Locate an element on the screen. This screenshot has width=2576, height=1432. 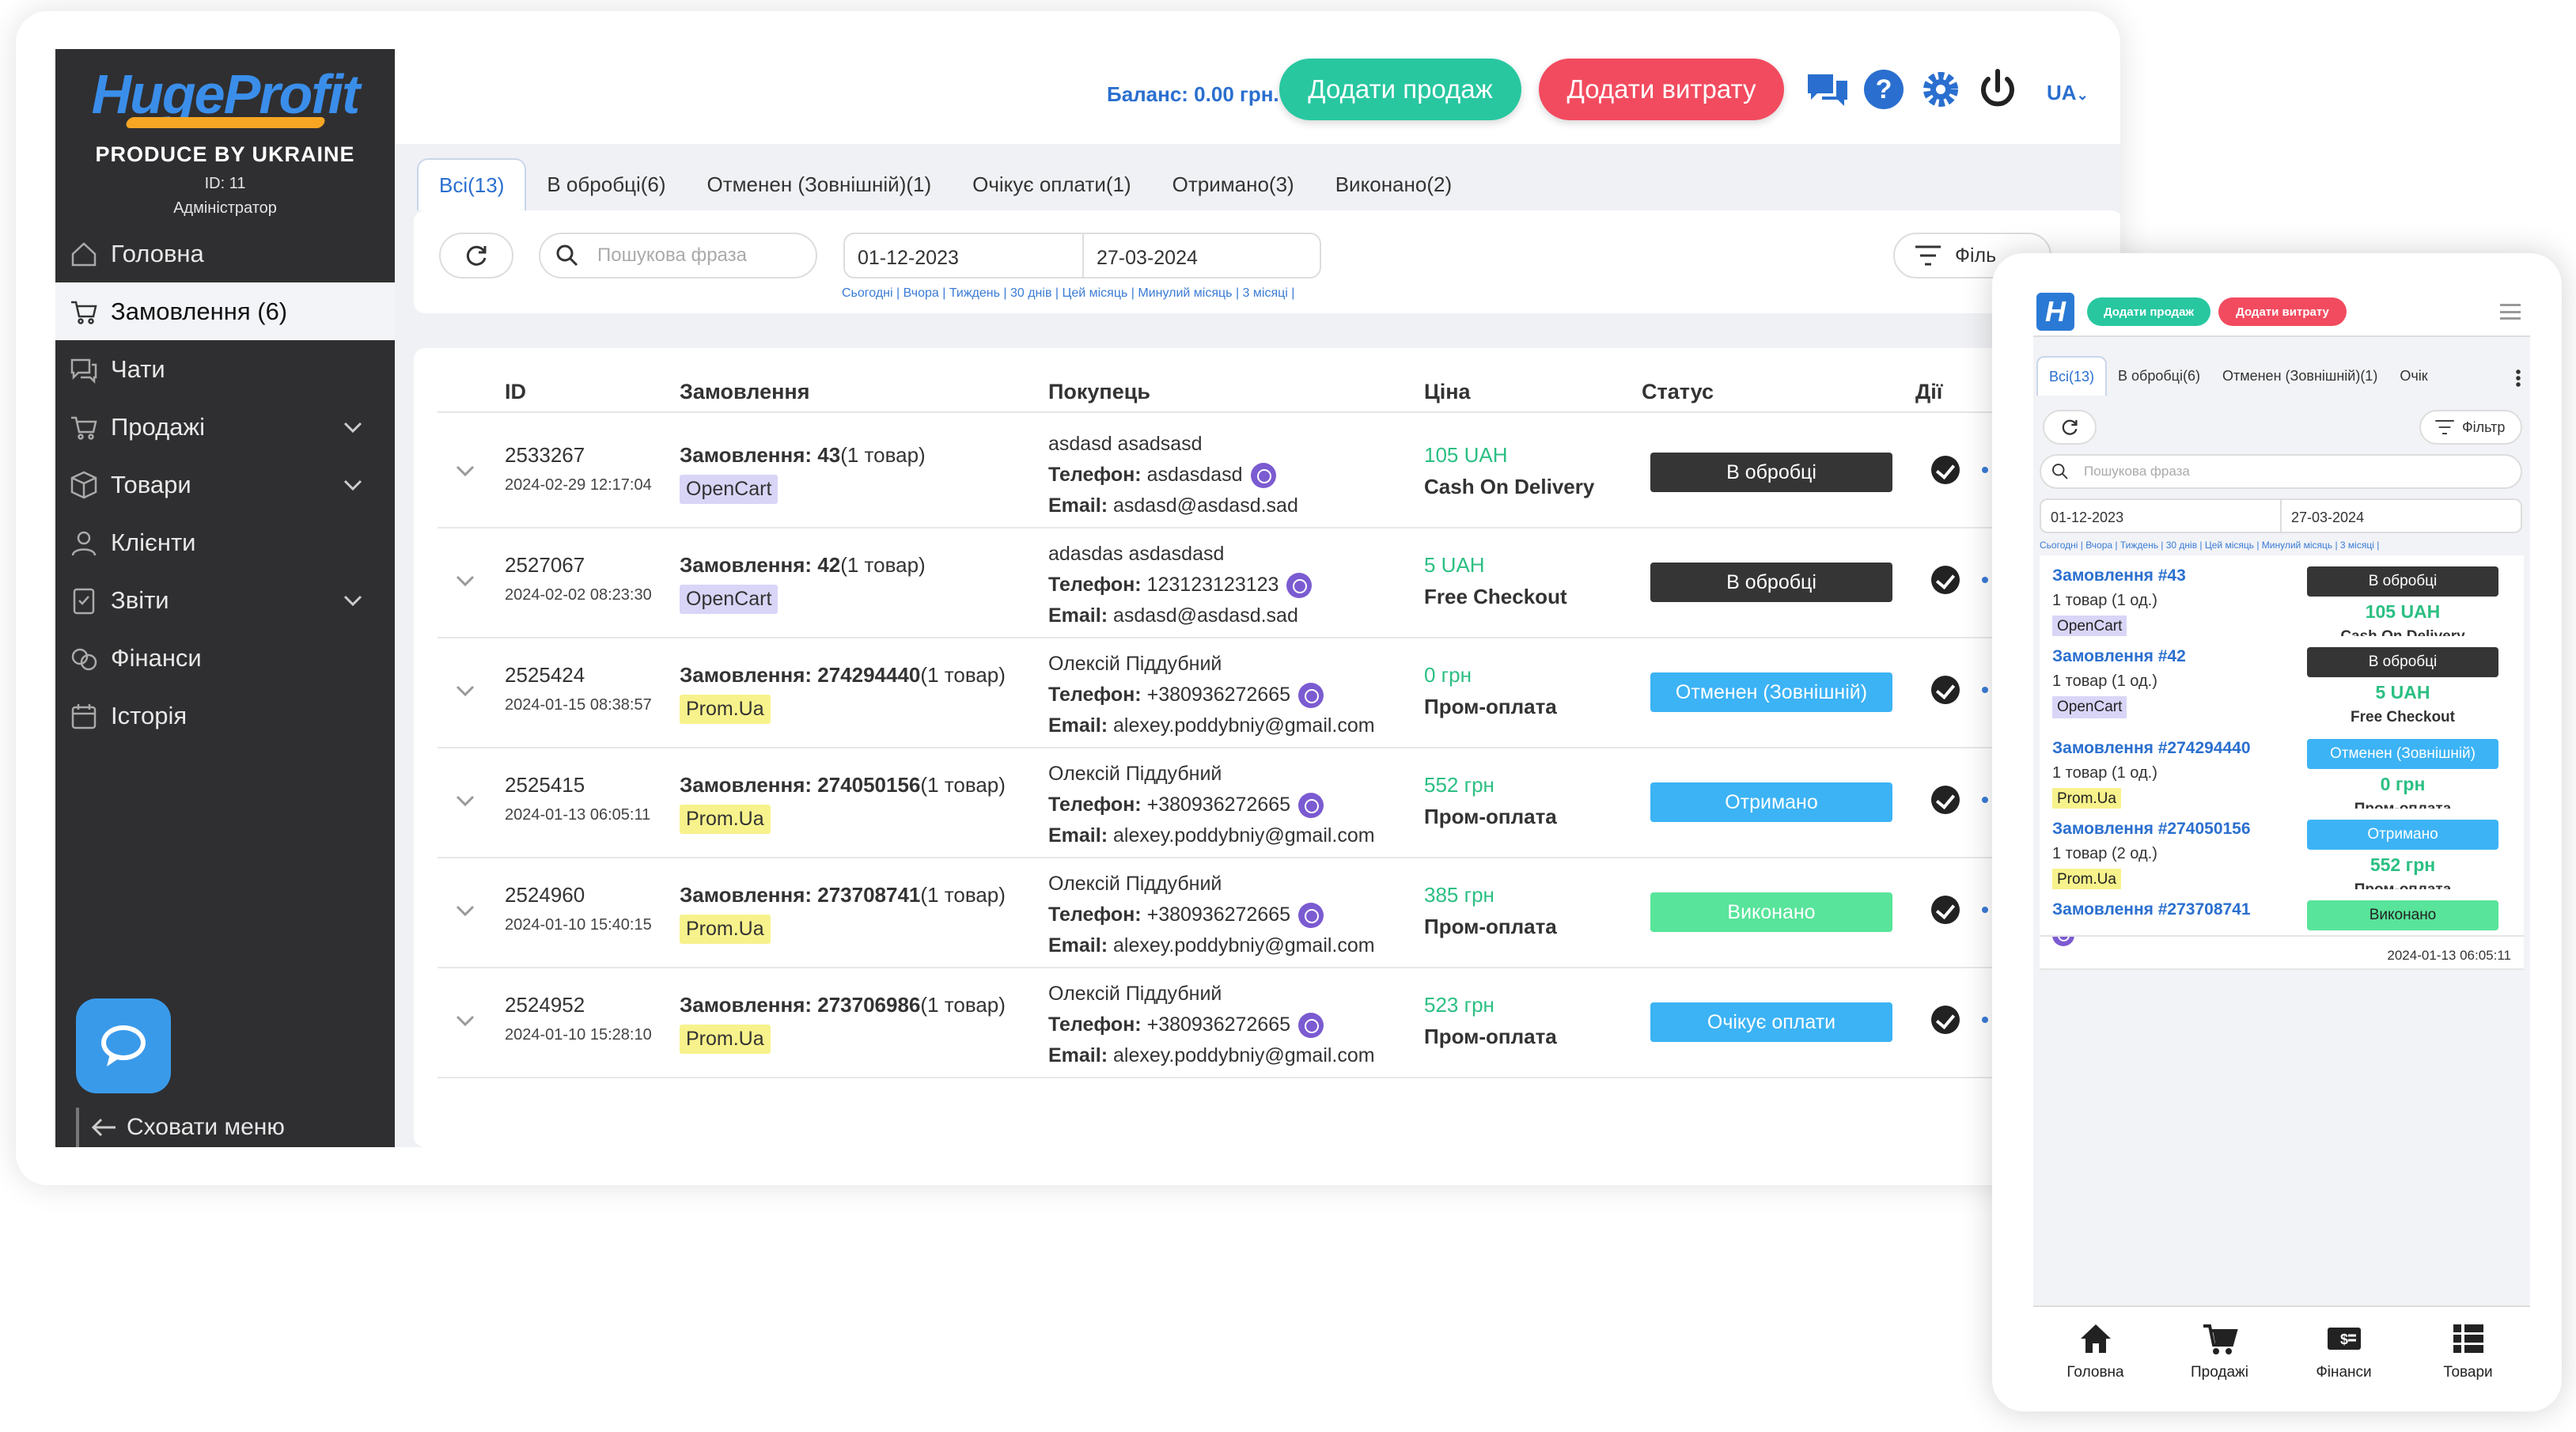
sidebar-item-sales: Продажі is located at coordinates (225, 427).